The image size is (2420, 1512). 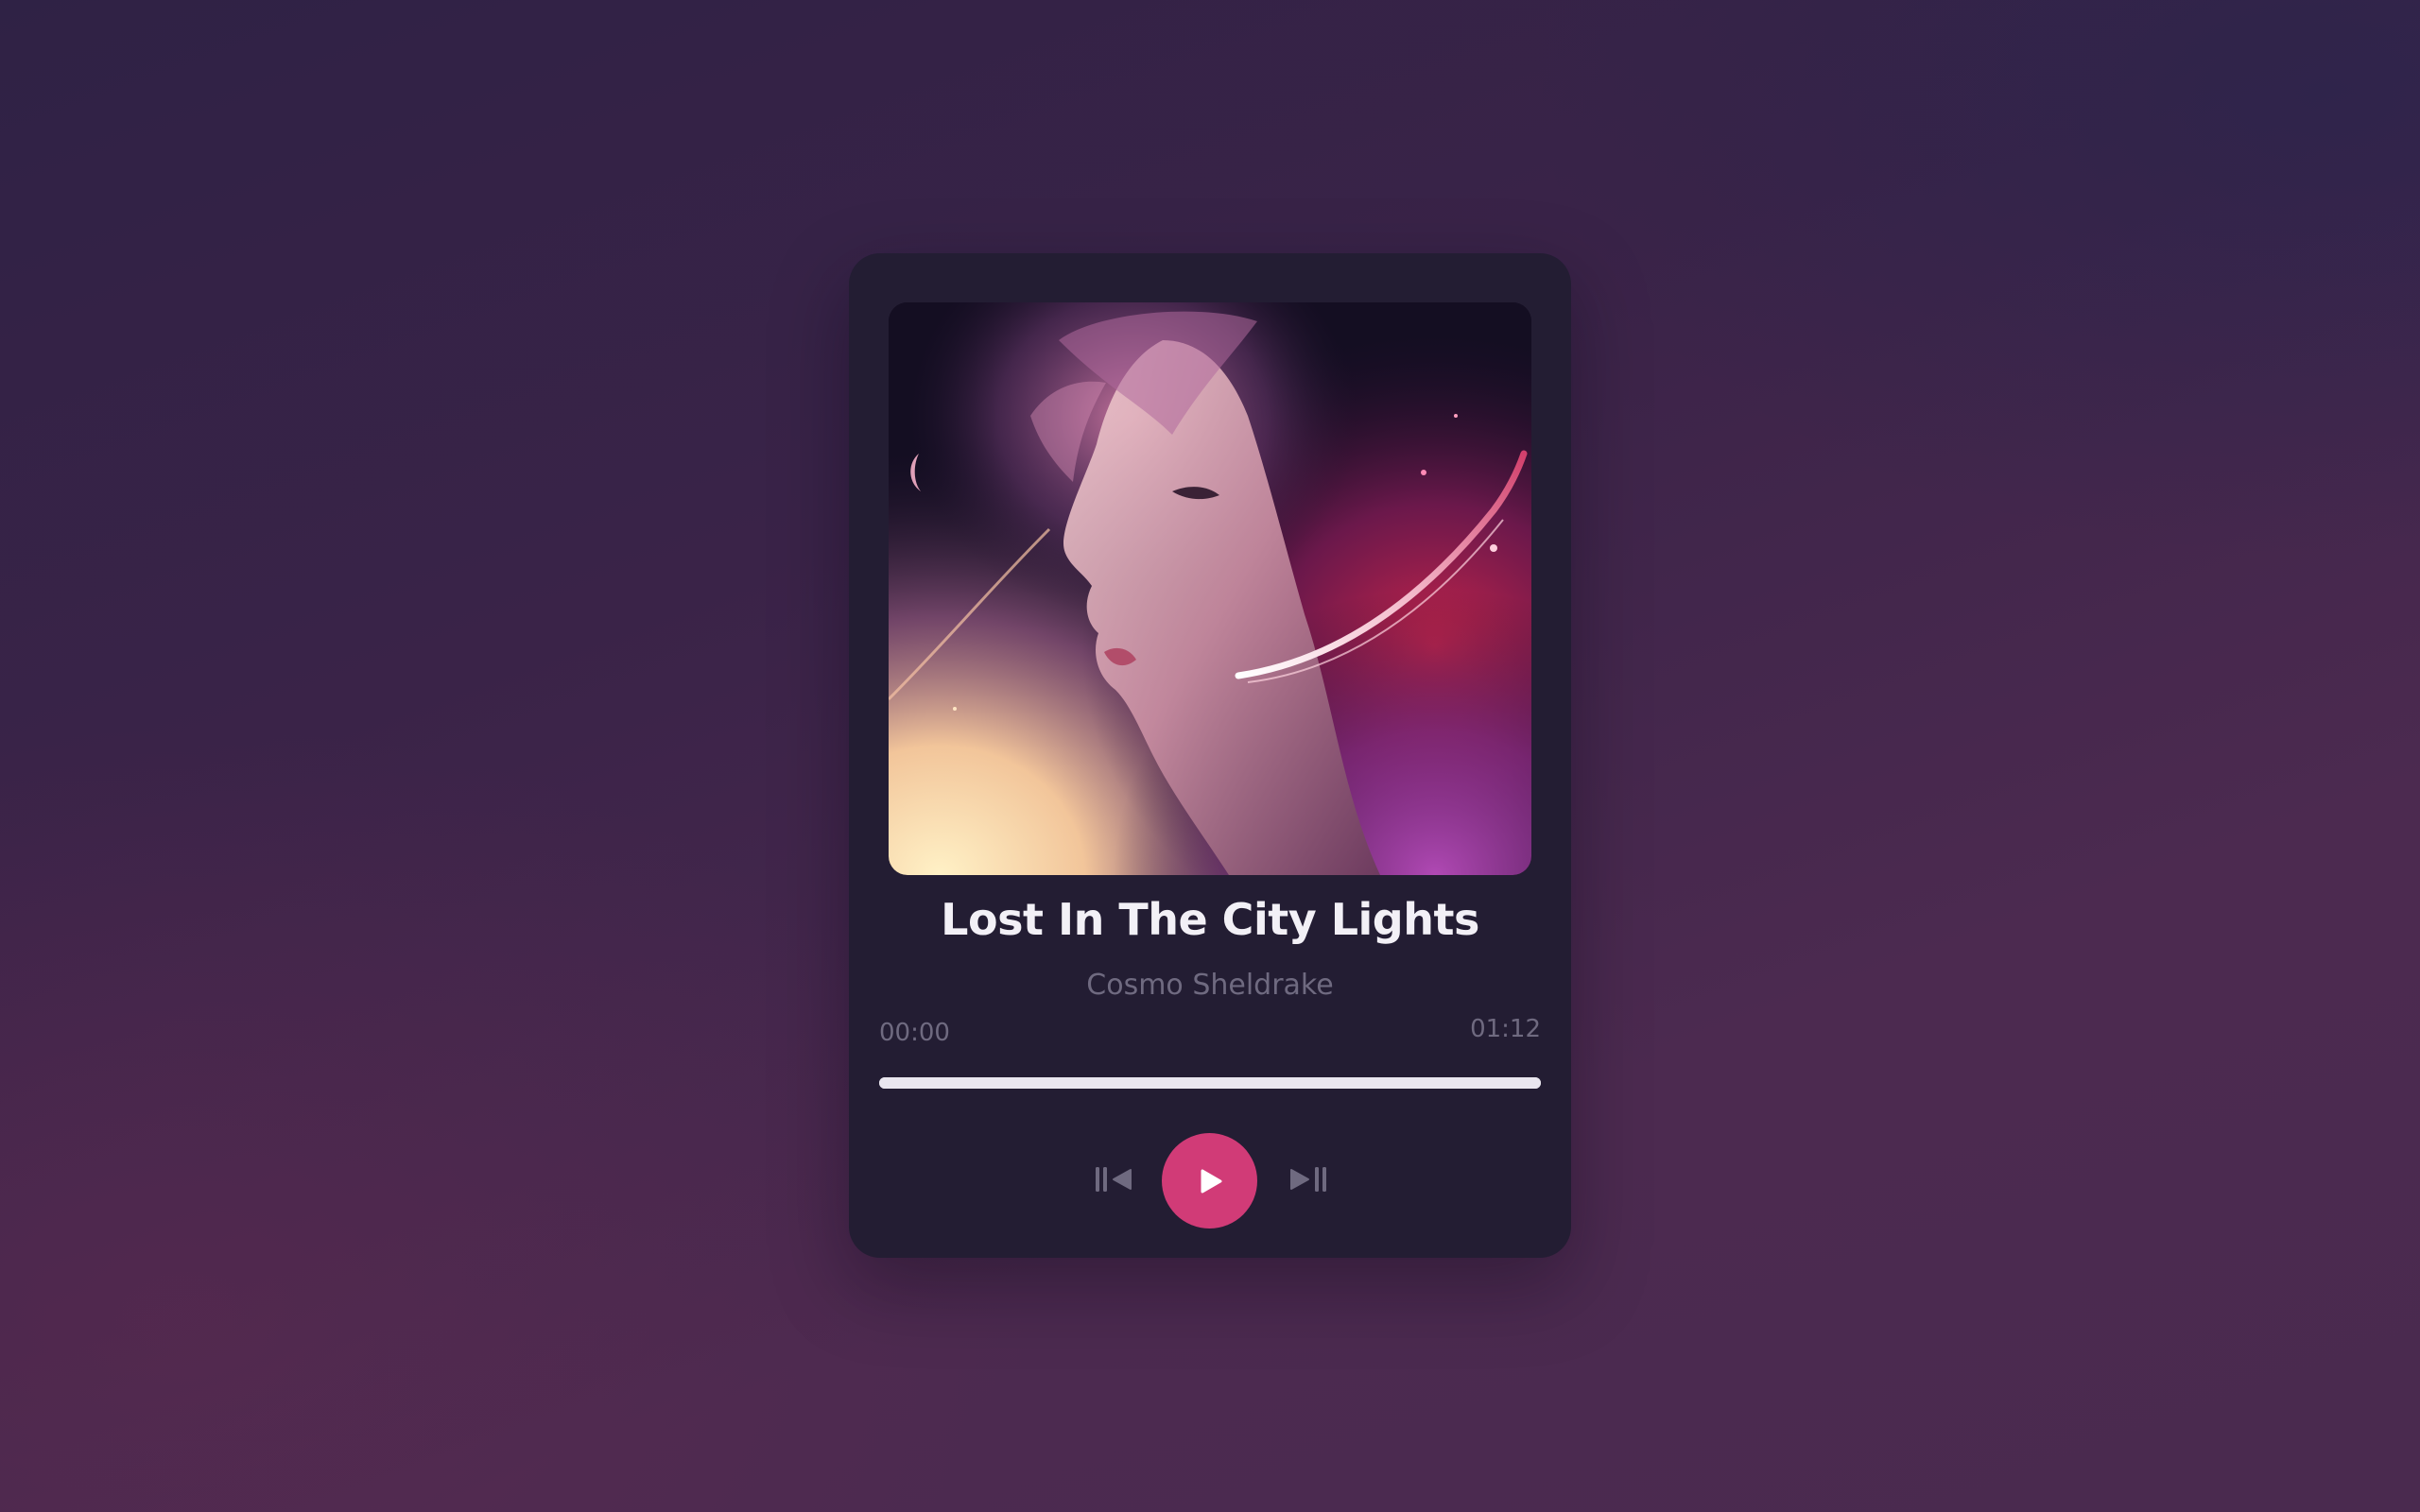 I want to click on progress-bar, so click(x=1210, y=1083).